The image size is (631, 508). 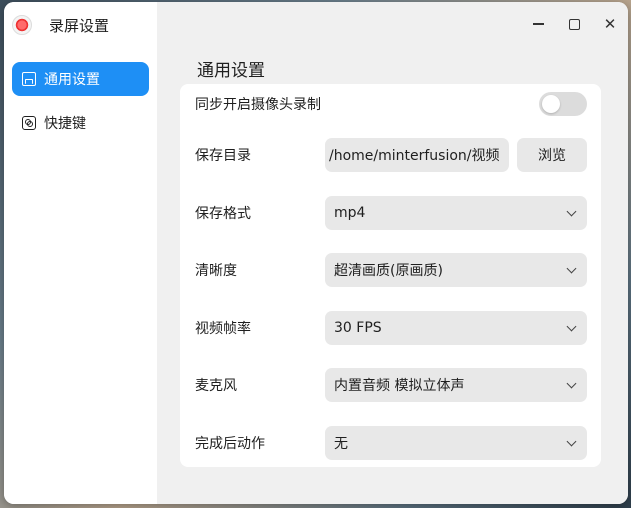 I want to click on fps-select: 30 FPS, so click(x=456, y=328).